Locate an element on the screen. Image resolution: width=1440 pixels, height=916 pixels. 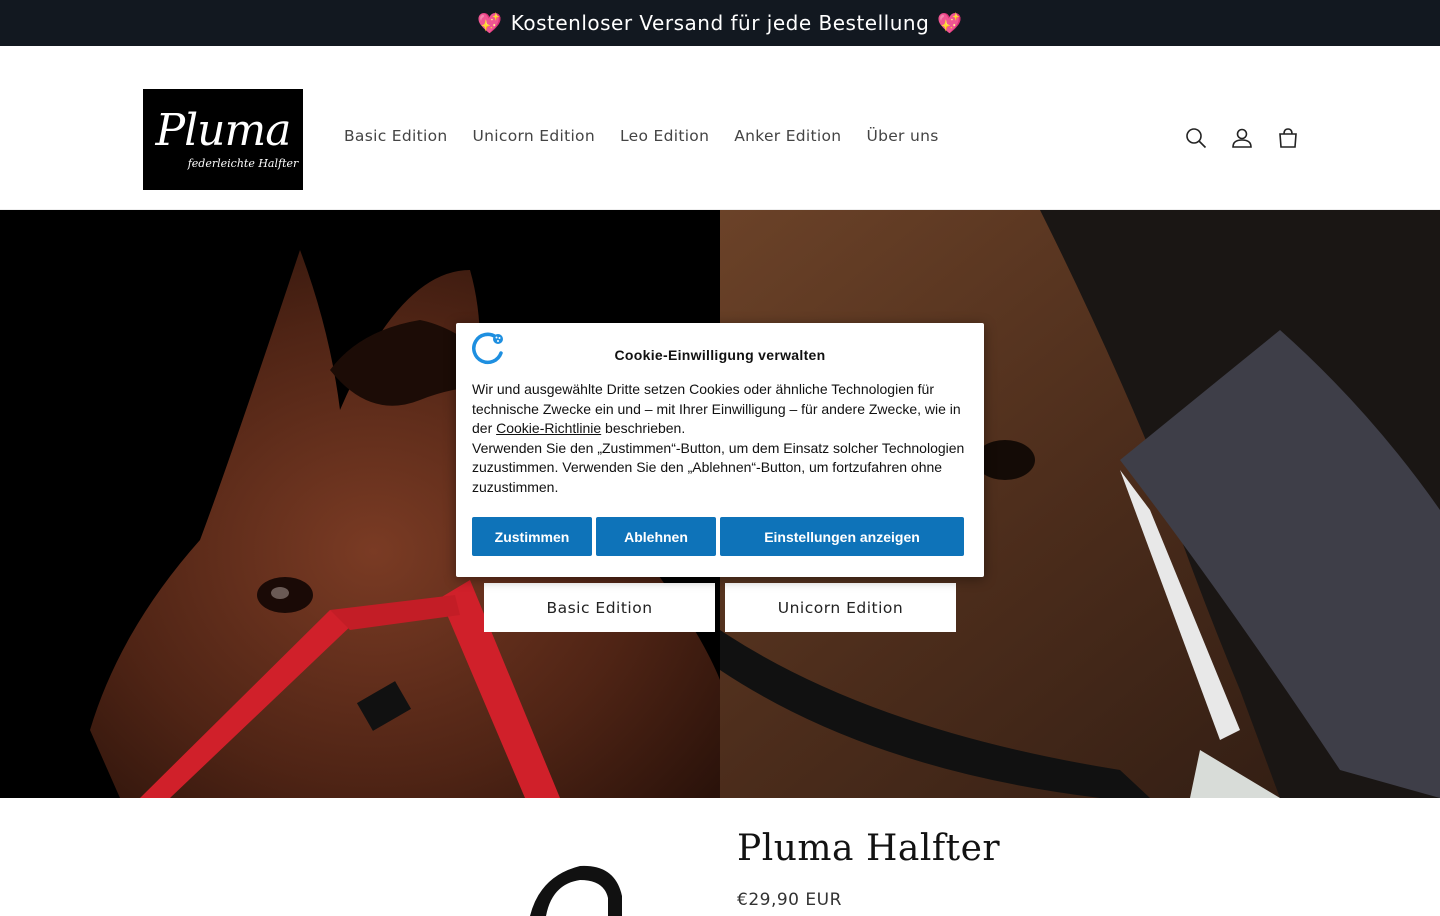
cookie-reject-button: Ablehnen is located at coordinates (656, 536).